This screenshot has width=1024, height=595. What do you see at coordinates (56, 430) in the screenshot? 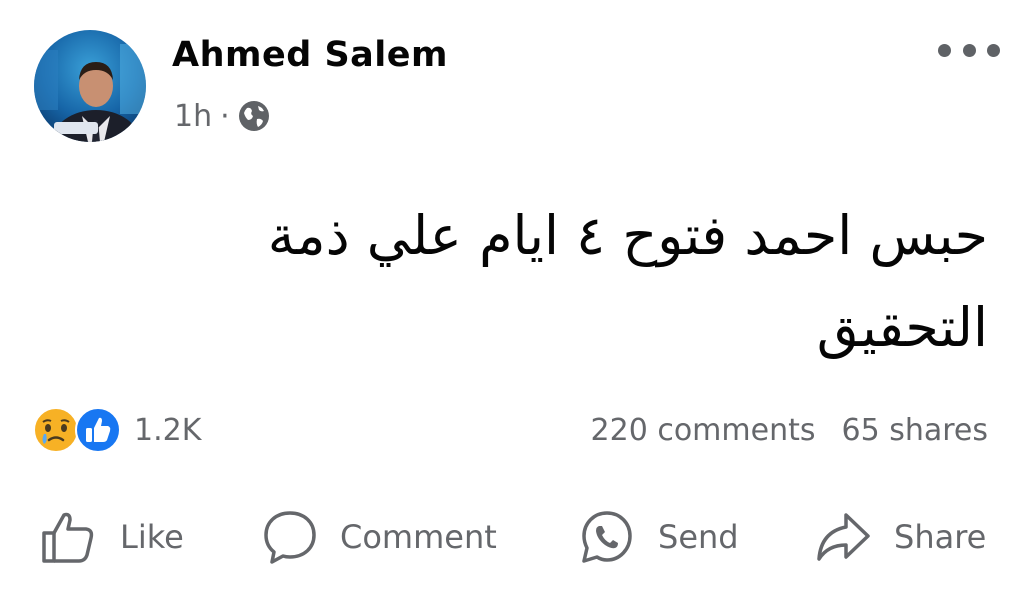
I see `sad-reaction-icon` at bounding box center [56, 430].